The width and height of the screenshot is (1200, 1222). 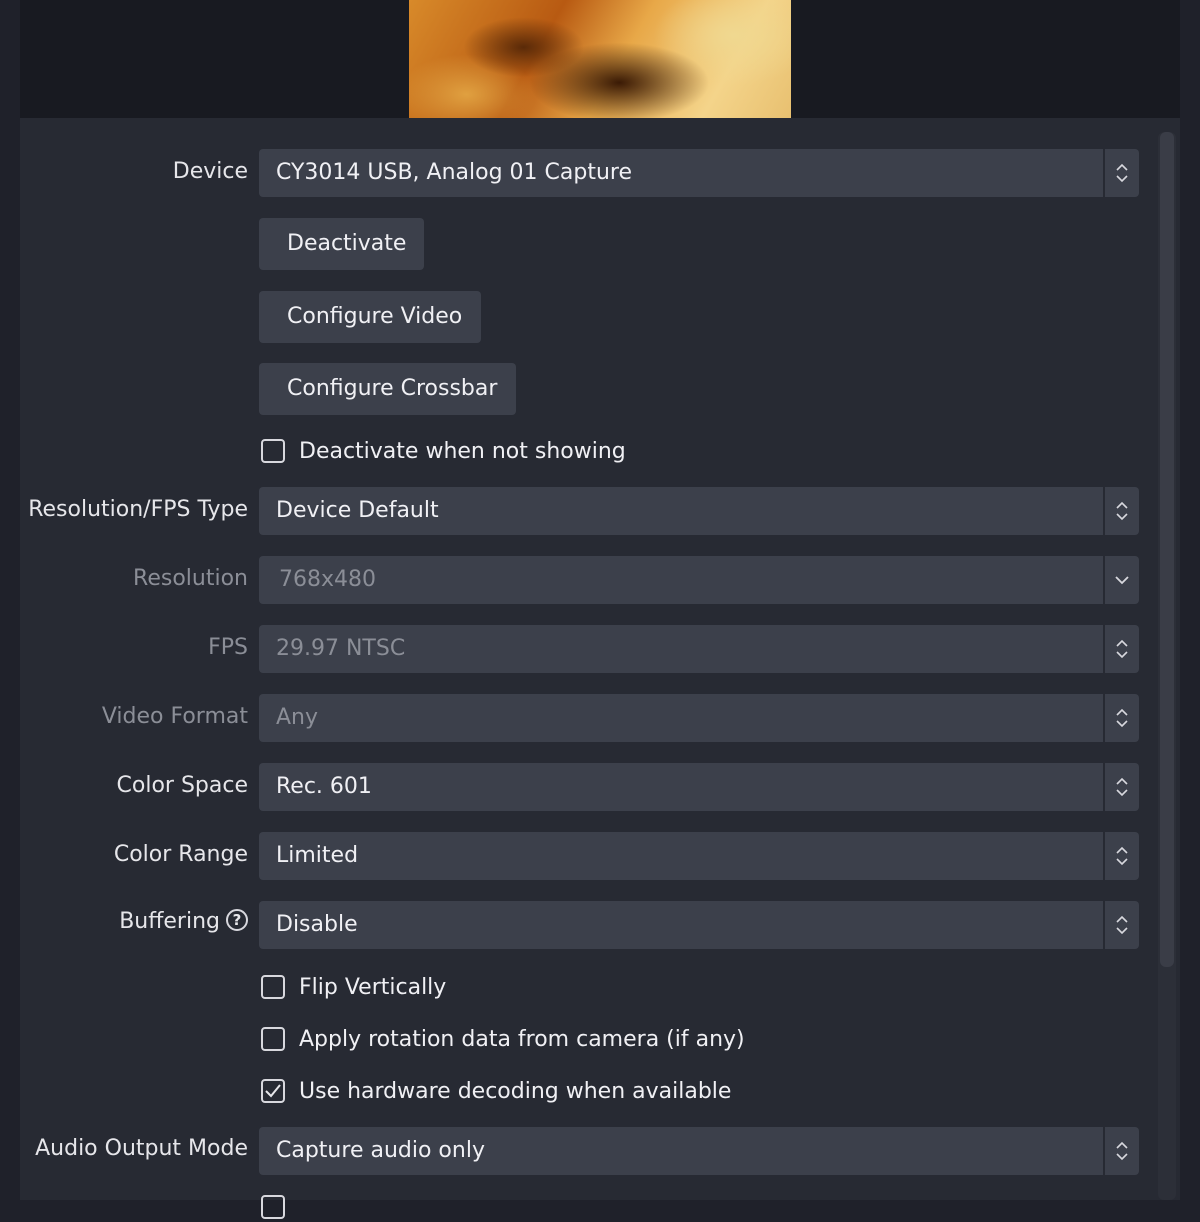 I want to click on partial-checkbox, so click(x=273, y=1207).